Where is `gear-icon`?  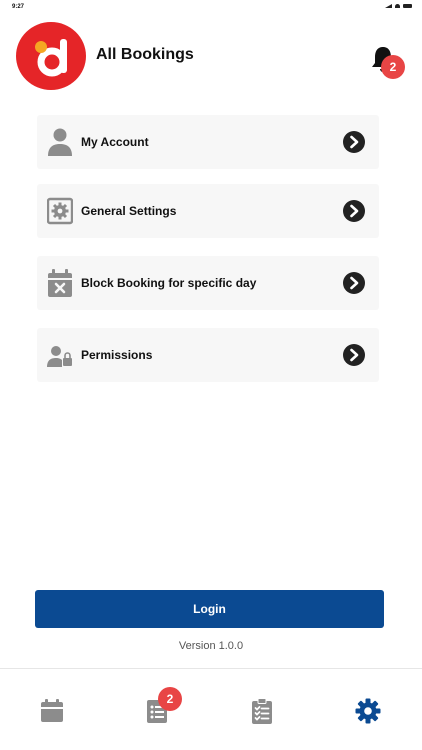 gear-icon is located at coordinates (368, 711).